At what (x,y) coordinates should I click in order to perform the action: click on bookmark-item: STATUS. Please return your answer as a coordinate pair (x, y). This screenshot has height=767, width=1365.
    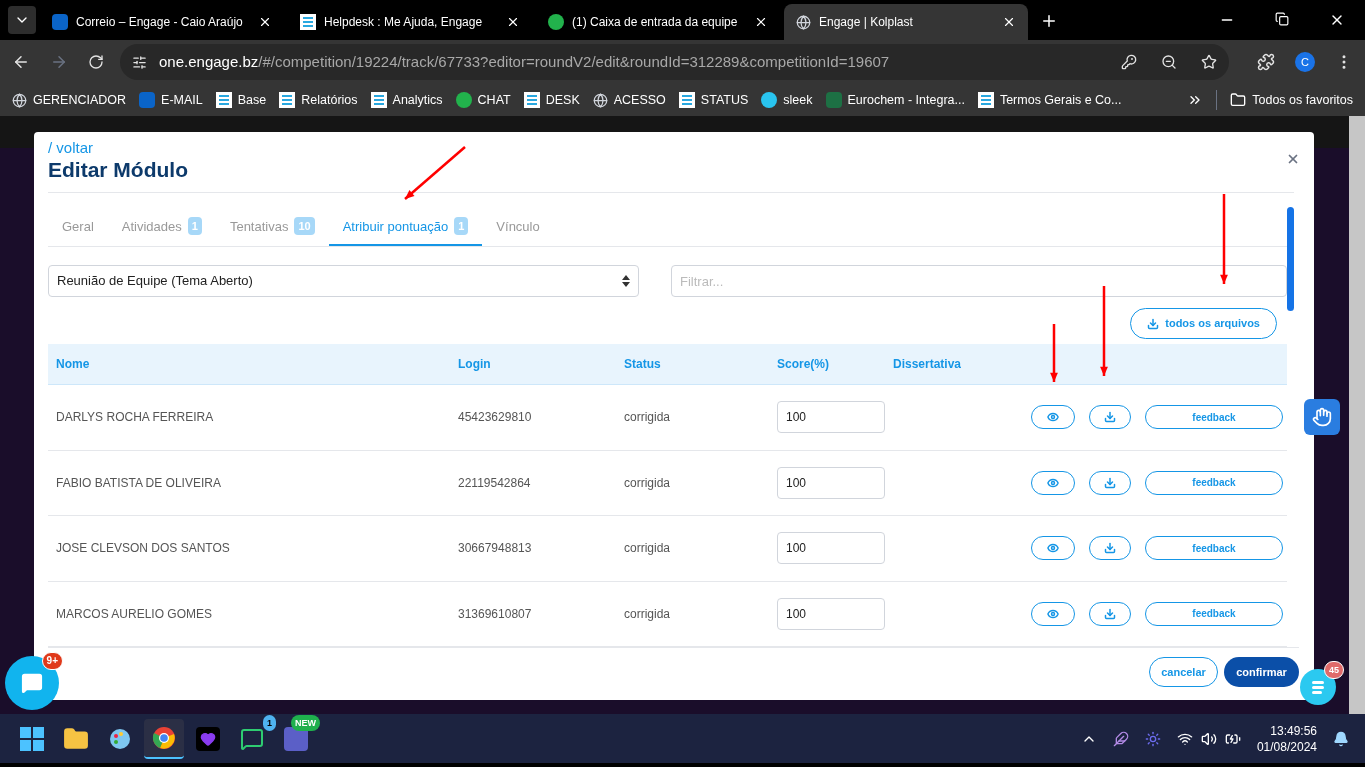
    Looking at the image, I should click on (713, 100).